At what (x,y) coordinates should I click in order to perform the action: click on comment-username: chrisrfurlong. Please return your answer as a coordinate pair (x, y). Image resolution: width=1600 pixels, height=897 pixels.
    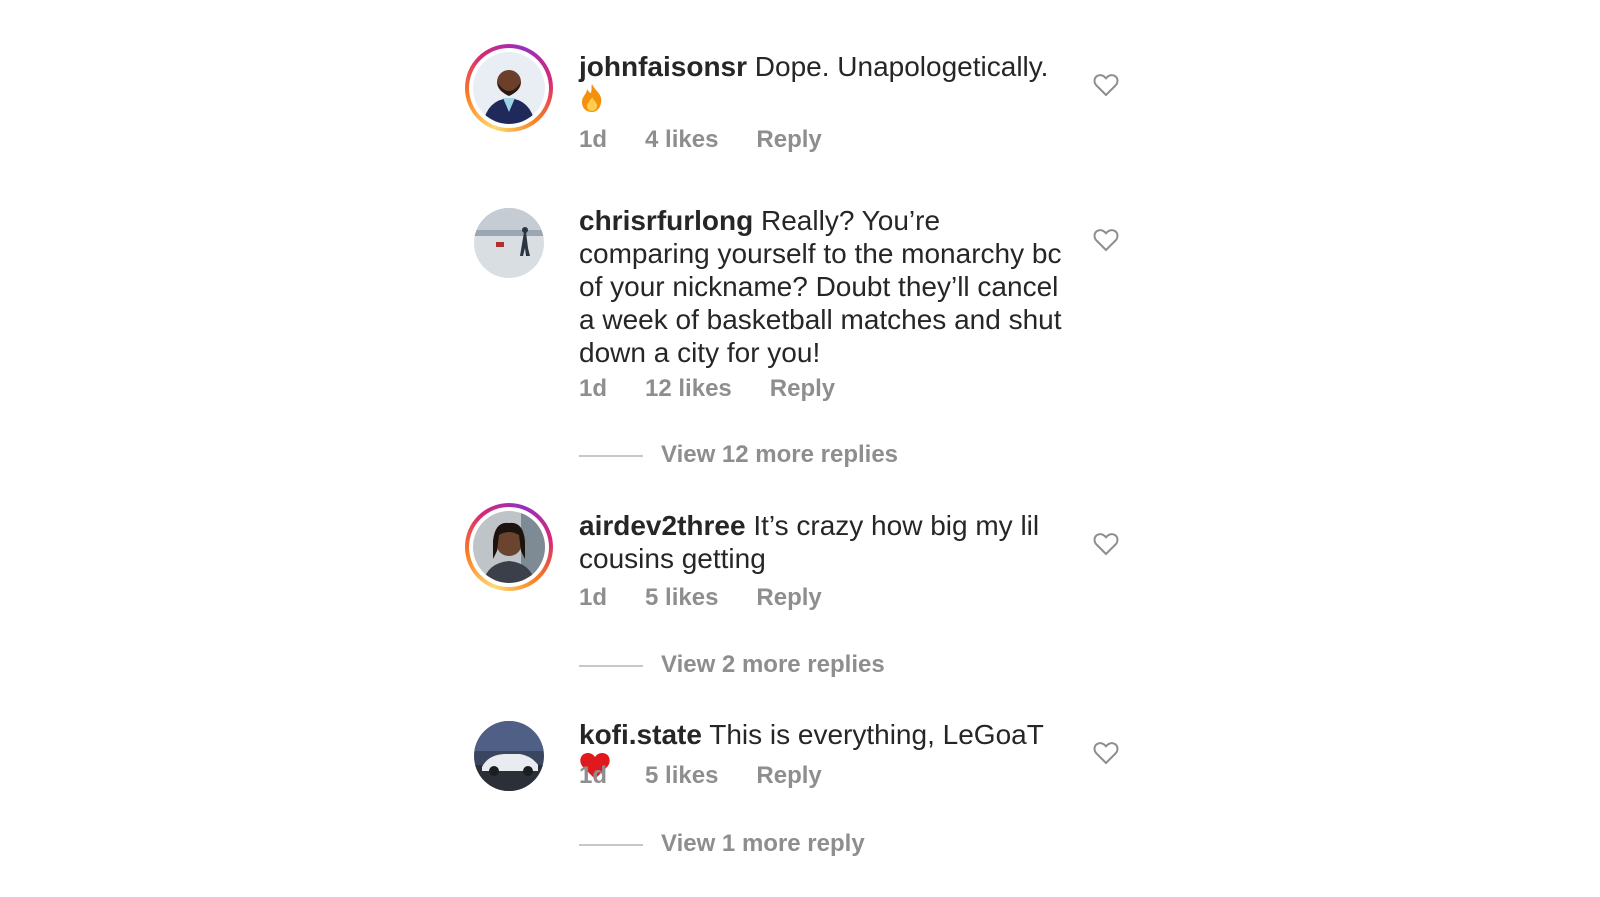
    Looking at the image, I should click on (666, 220).